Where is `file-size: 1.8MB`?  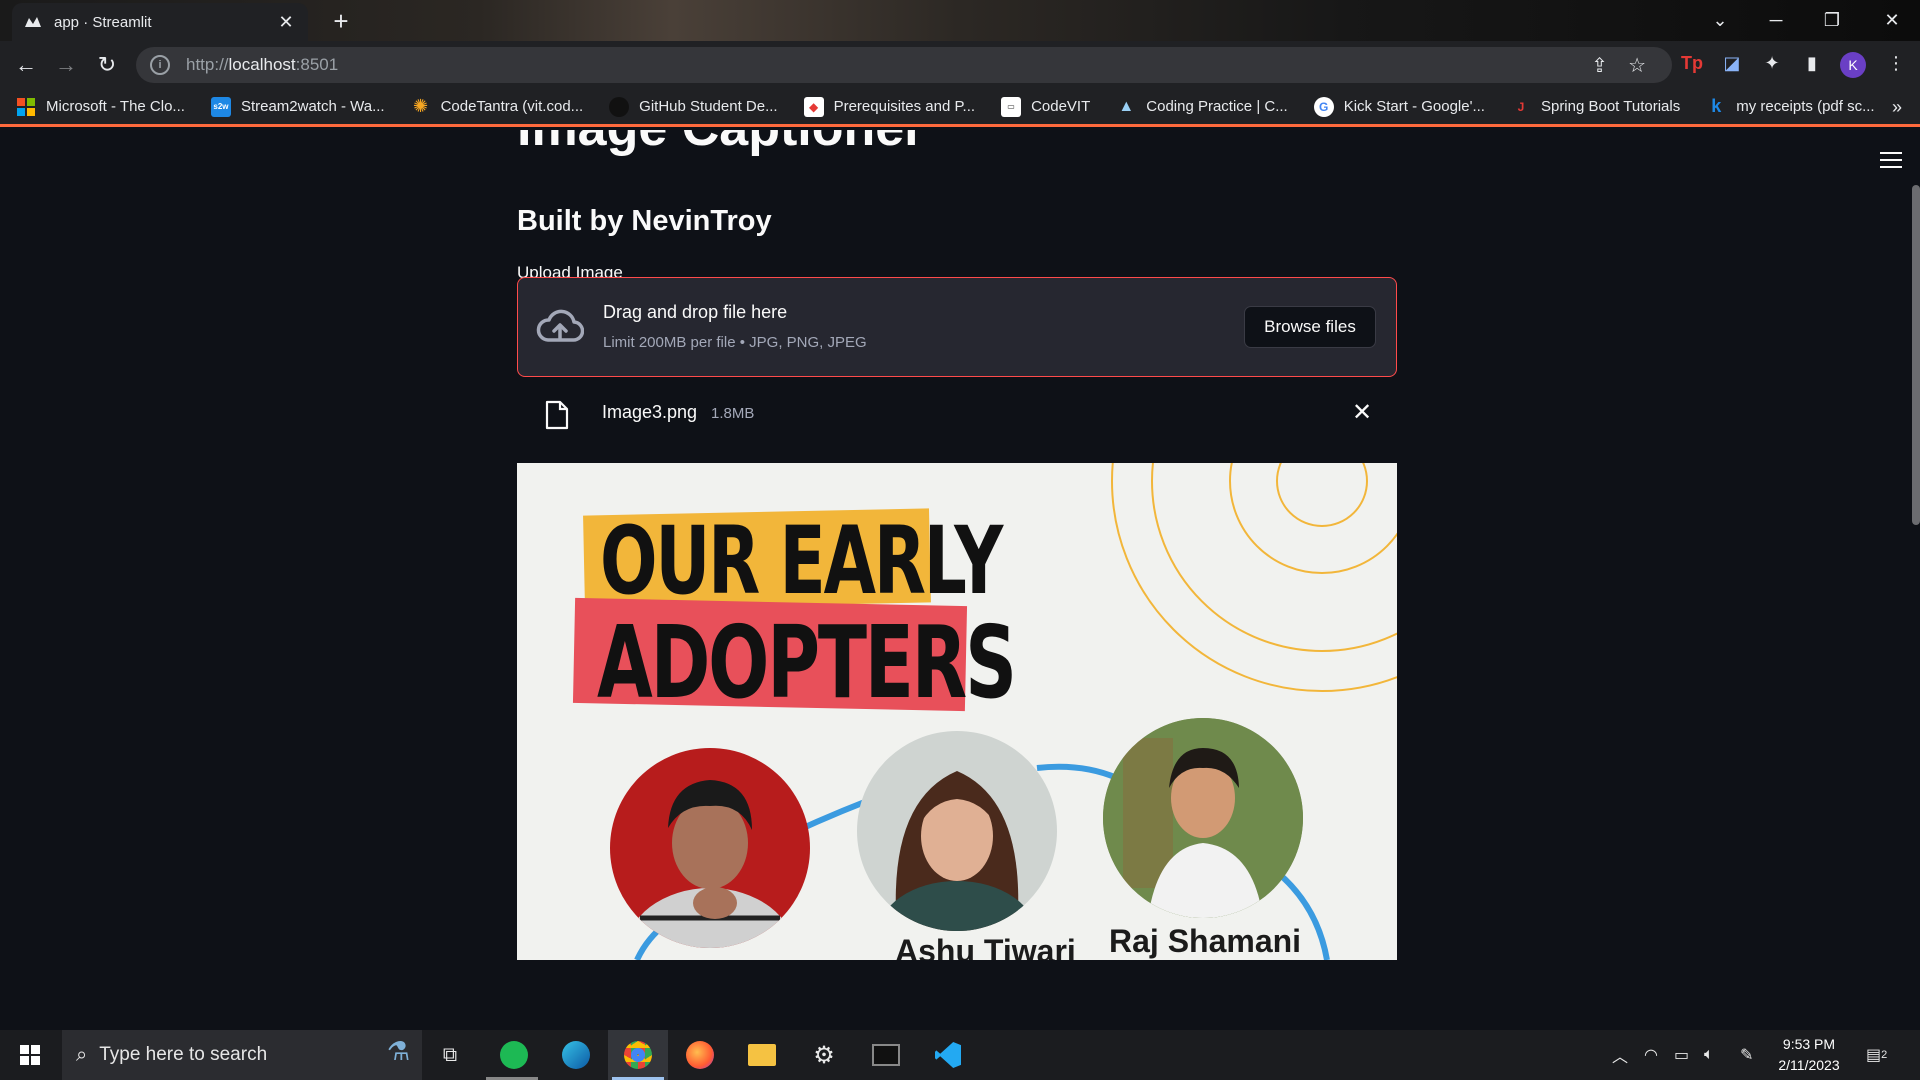 file-size: 1.8MB is located at coordinates (733, 413).